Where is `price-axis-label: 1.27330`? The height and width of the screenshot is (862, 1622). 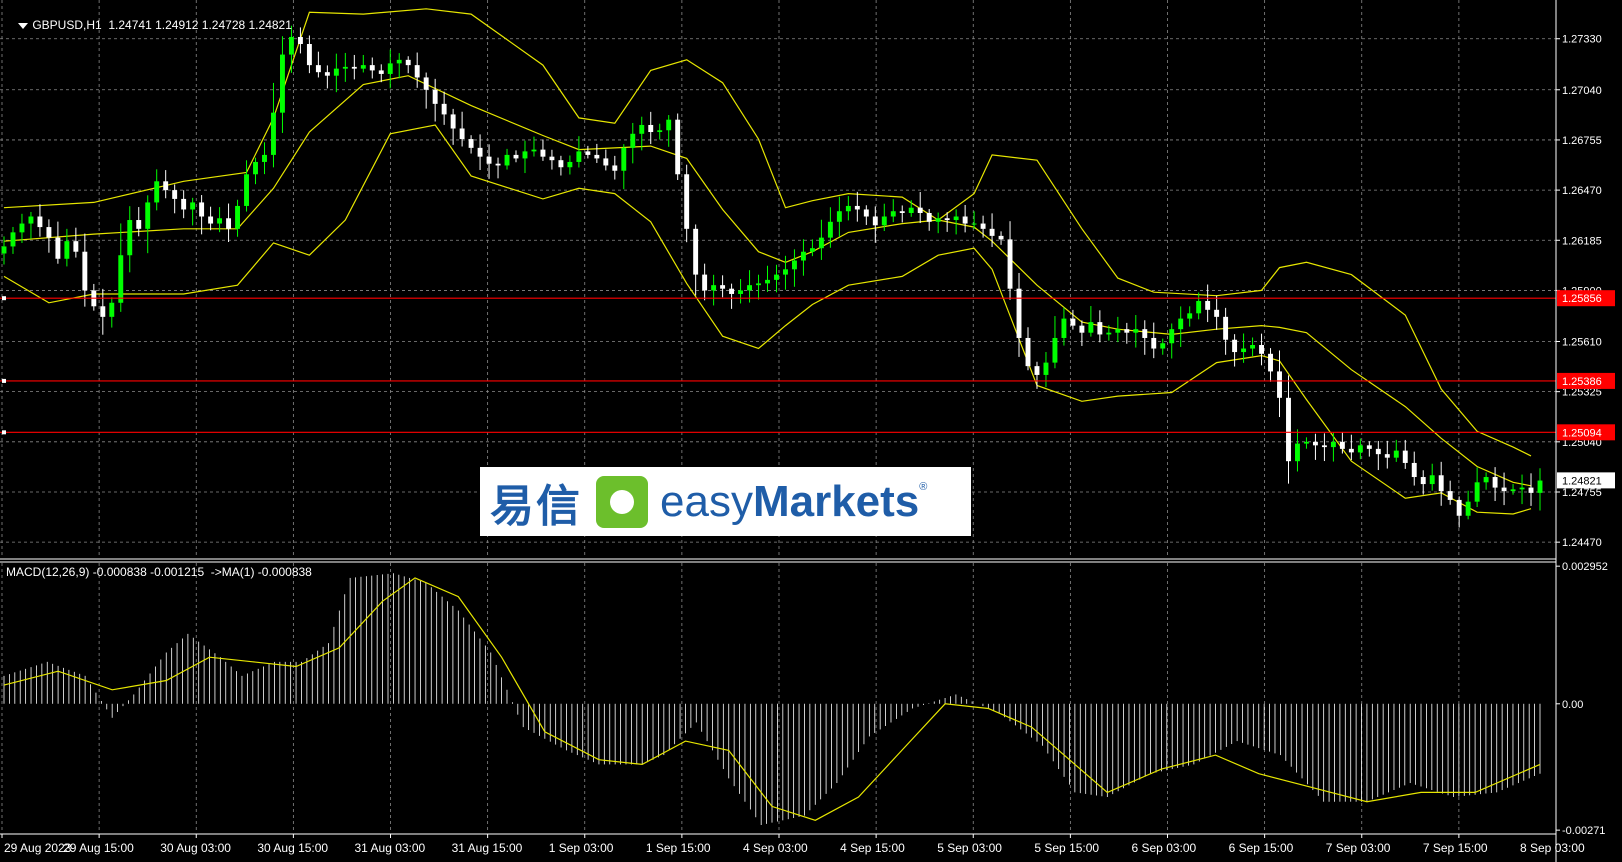 price-axis-label: 1.27330 is located at coordinates (1582, 40).